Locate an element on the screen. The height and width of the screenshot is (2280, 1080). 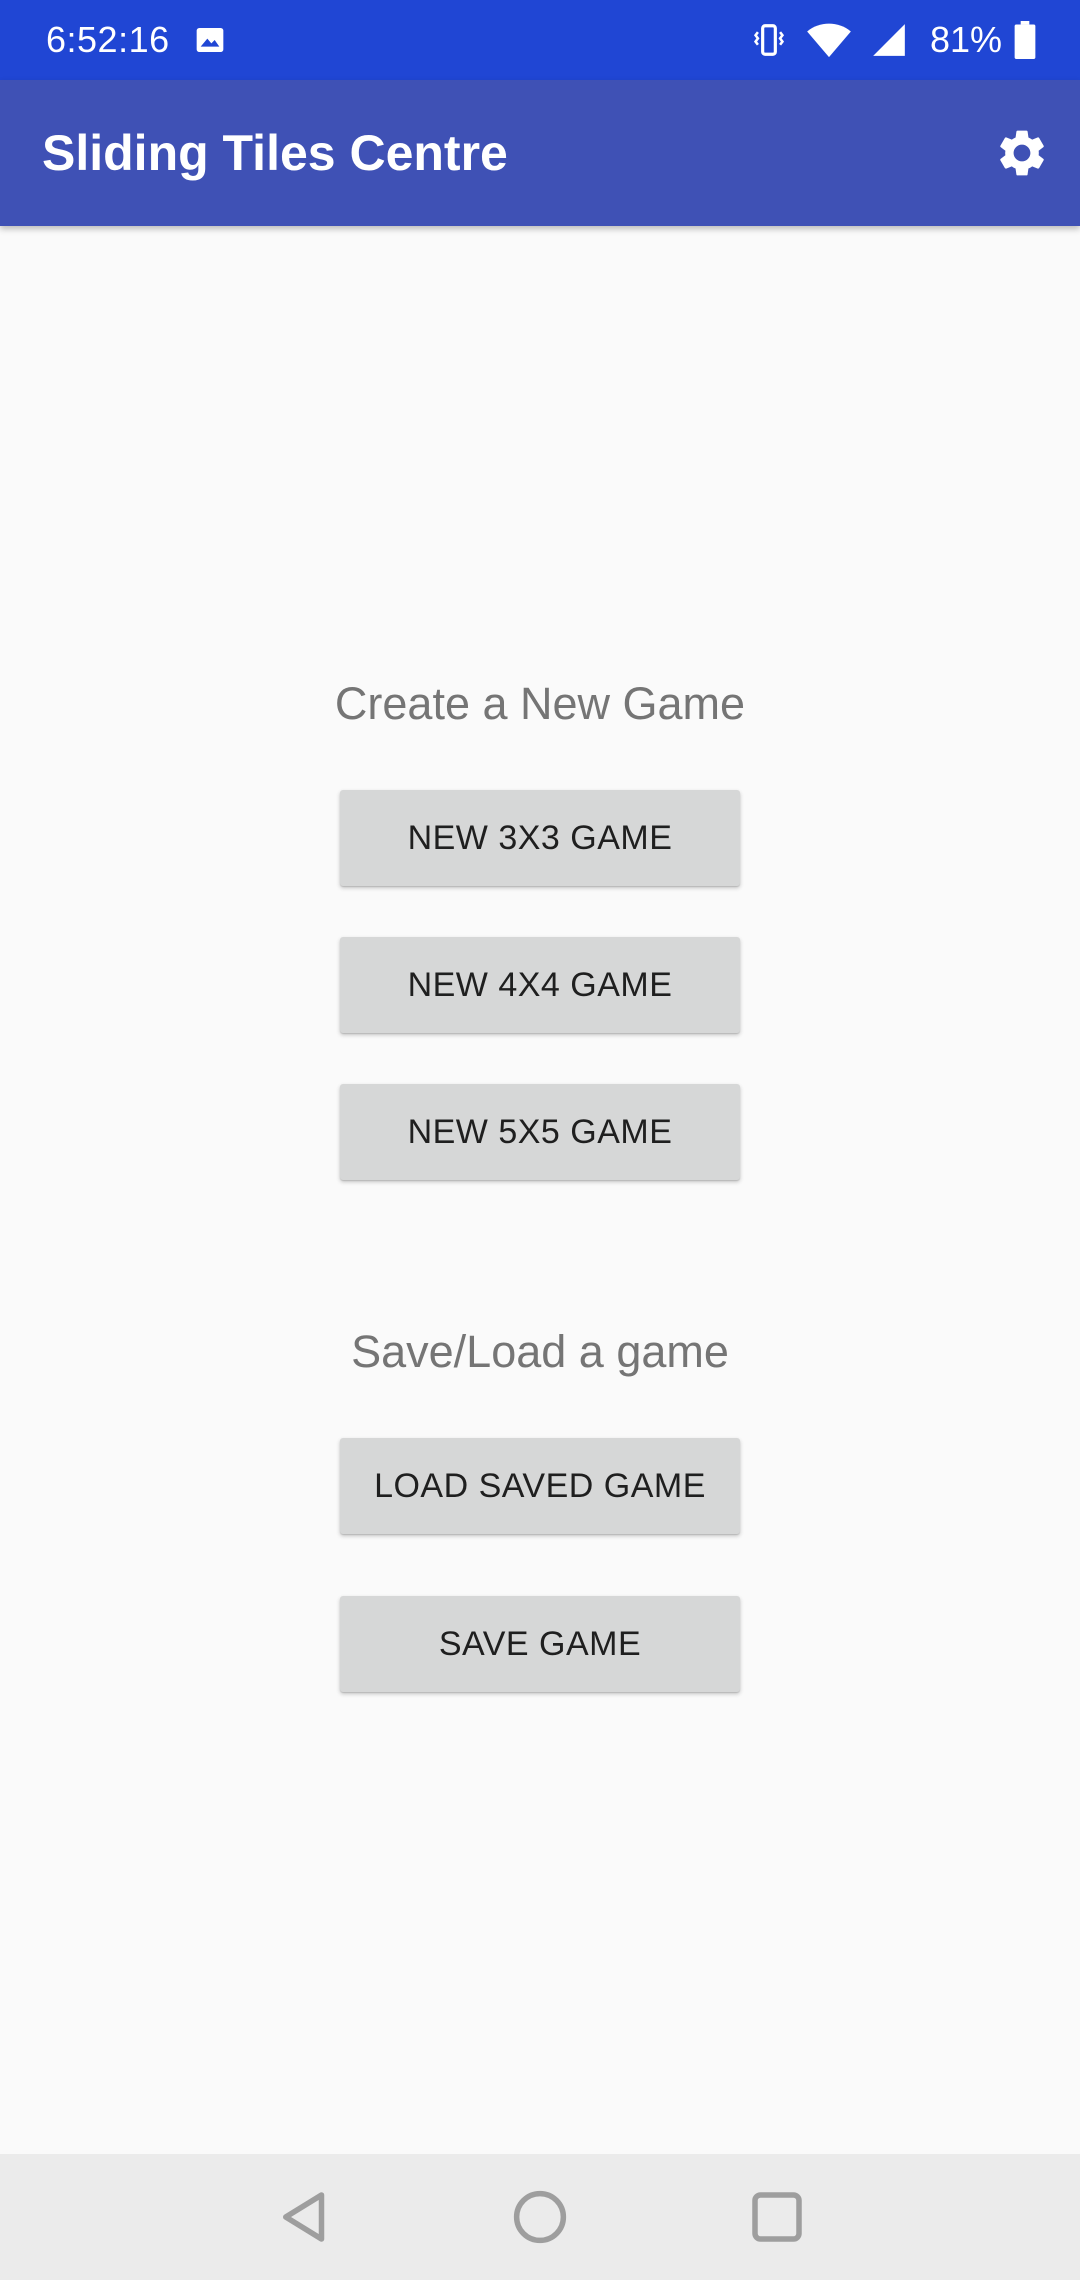
battery-percent: 81% is located at coordinates (965, 39).